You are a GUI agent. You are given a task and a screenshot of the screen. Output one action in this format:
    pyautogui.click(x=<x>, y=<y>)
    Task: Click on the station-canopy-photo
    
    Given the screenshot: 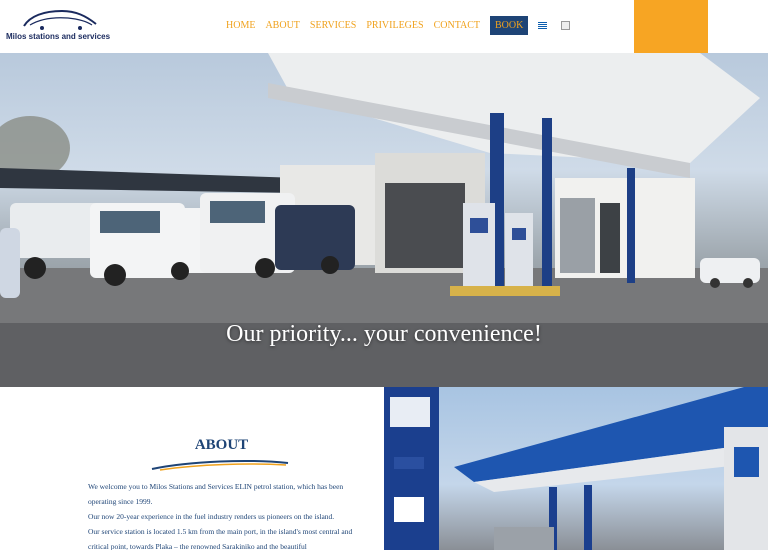 What is the action you would take?
    pyautogui.click(x=576, y=468)
    